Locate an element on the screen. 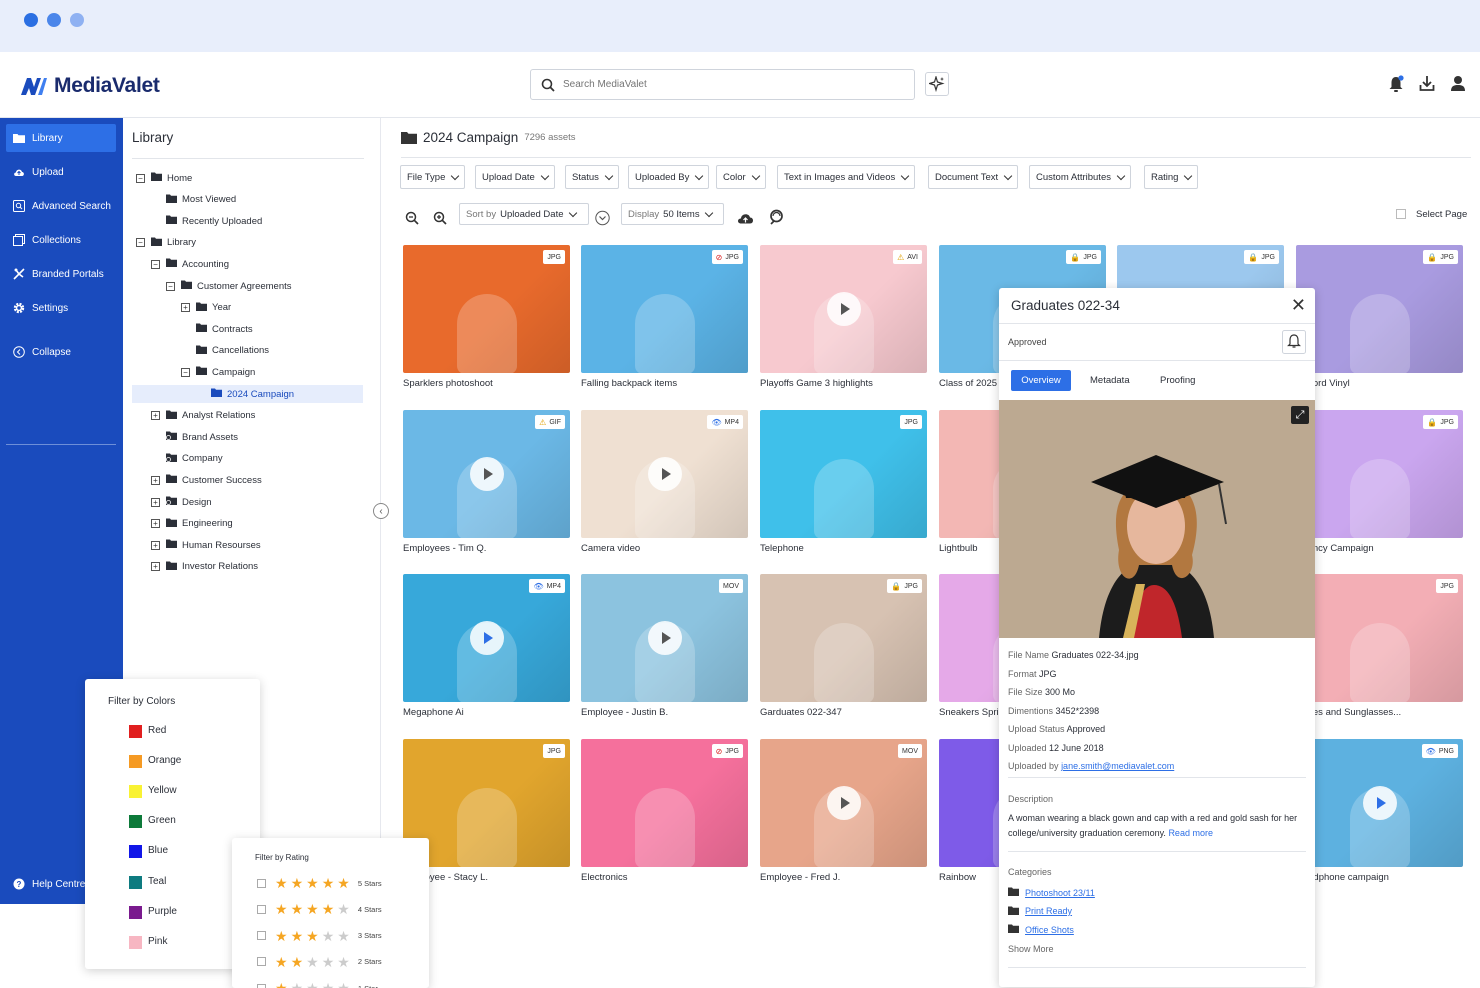 Image resolution: width=1480 pixels, height=988 pixels. color-label: Teal is located at coordinates (157, 881).